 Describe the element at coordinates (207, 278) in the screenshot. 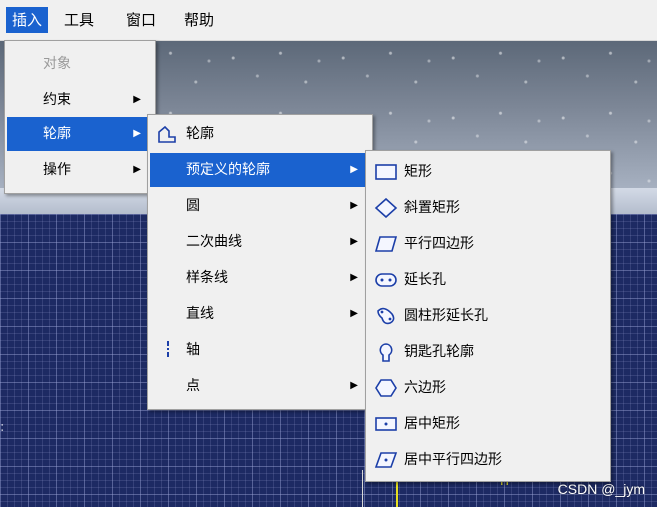

I see `menu-item-label: 样条线` at that location.